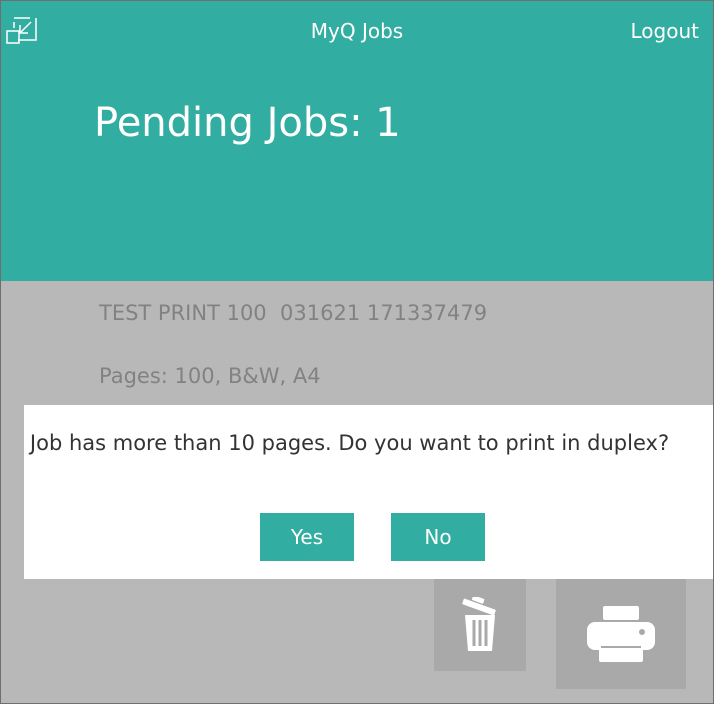  What do you see at coordinates (307, 537) in the screenshot?
I see `yes-button: Yes` at bounding box center [307, 537].